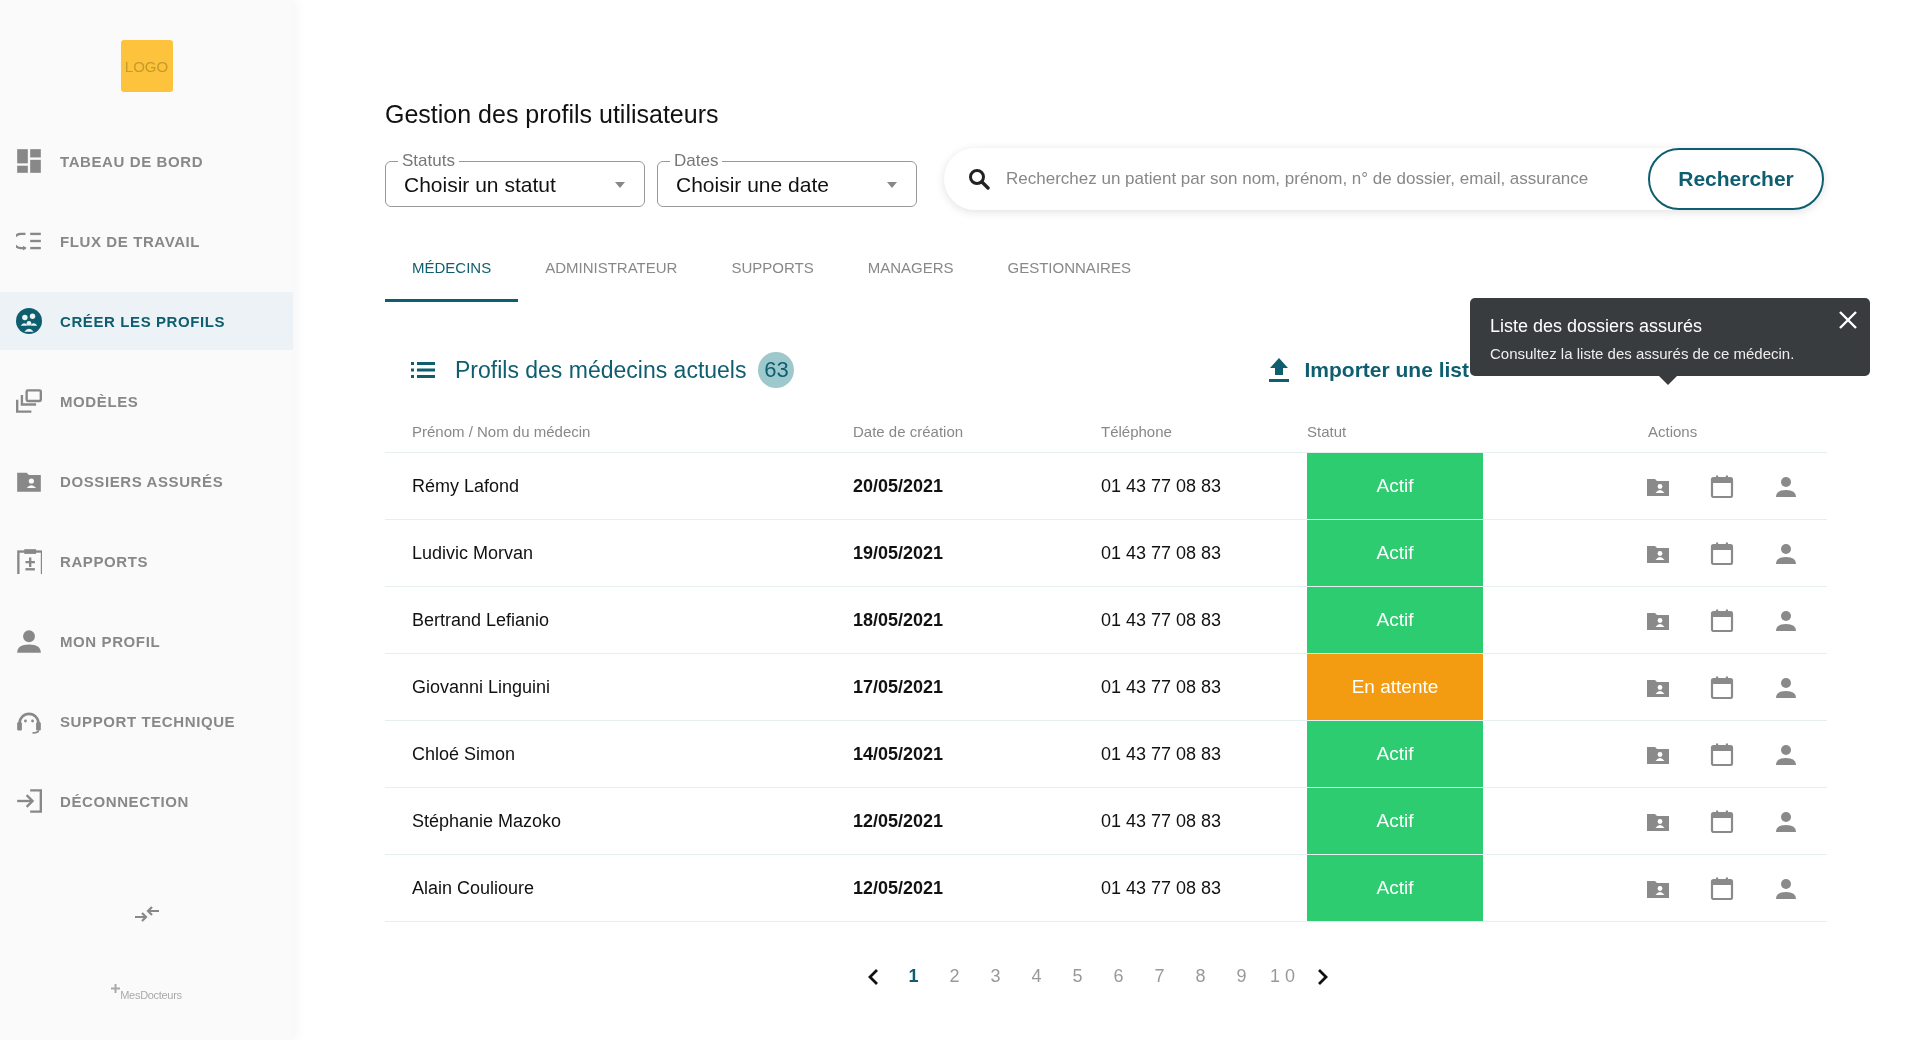  Describe the element at coordinates (146, 641) in the screenshot. I see `nav-item: MON PROFIL` at that location.